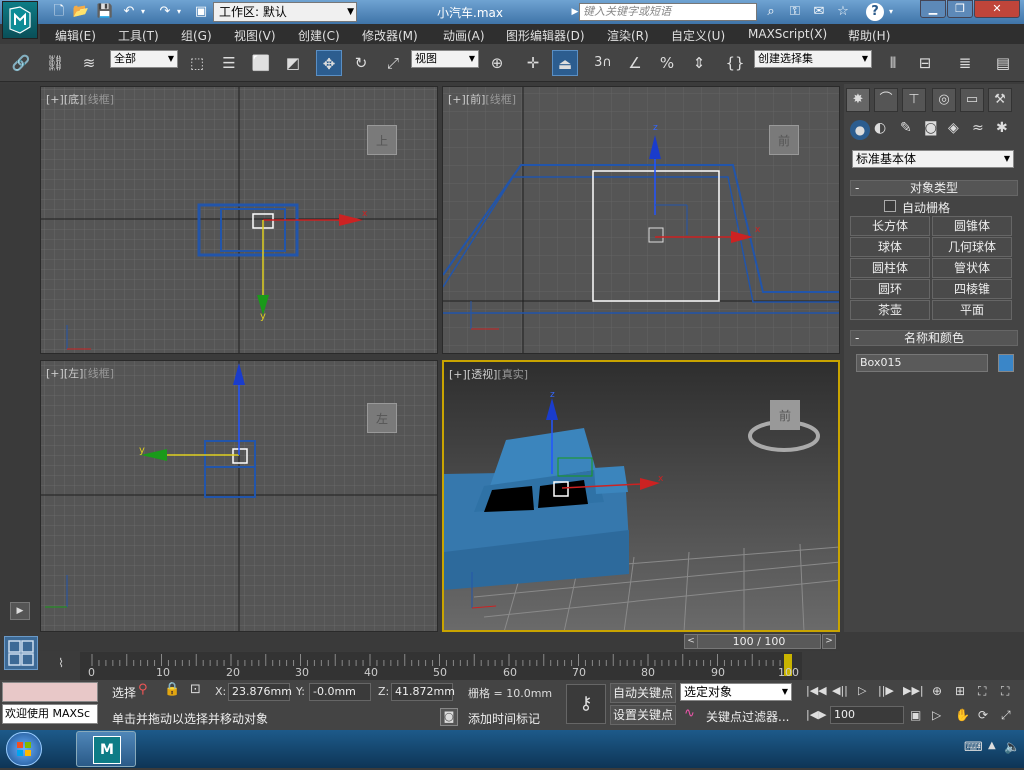 This screenshot has width=1024, height=770. Describe the element at coordinates (105, 12) in the screenshot. I see `save-icon: 💾` at that location.